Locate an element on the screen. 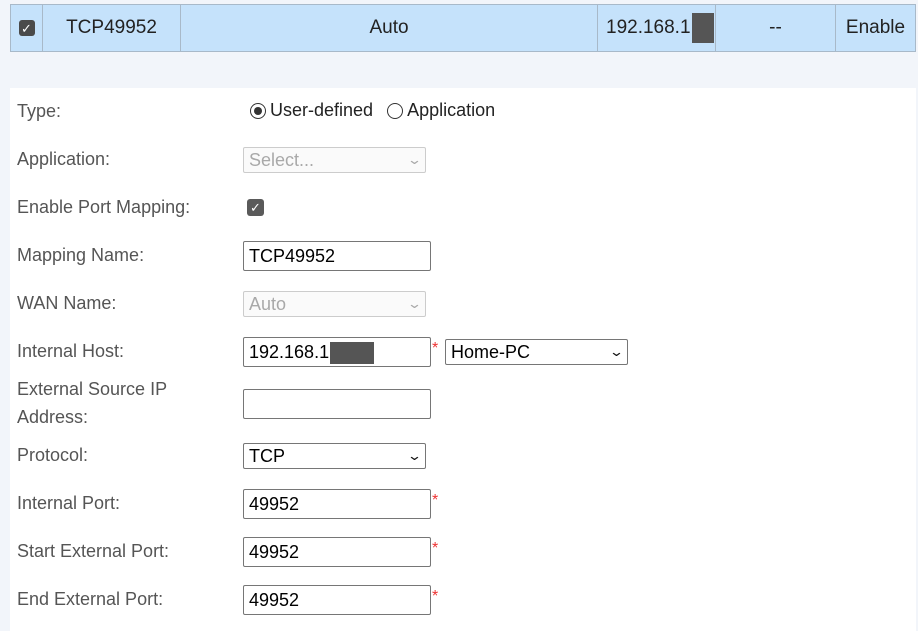 The image size is (918, 631). row-select-checkbox: ✓ is located at coordinates (26, 28).